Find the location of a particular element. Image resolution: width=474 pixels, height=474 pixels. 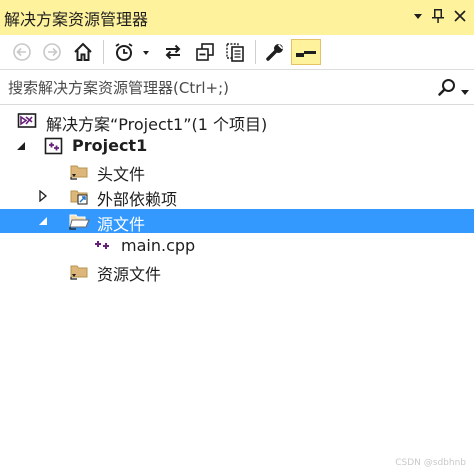

tree-item-label: 源文件 is located at coordinates (121, 224).